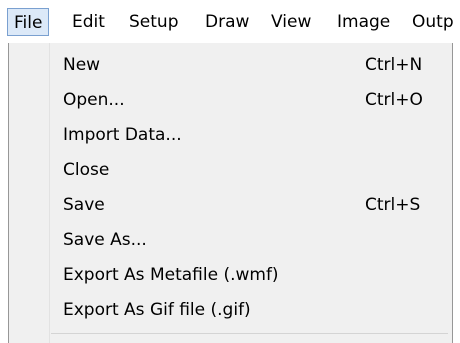 The width and height of the screenshot is (460, 343). Describe the element at coordinates (88, 22) in the screenshot. I see `menu-edit: Edit` at that location.